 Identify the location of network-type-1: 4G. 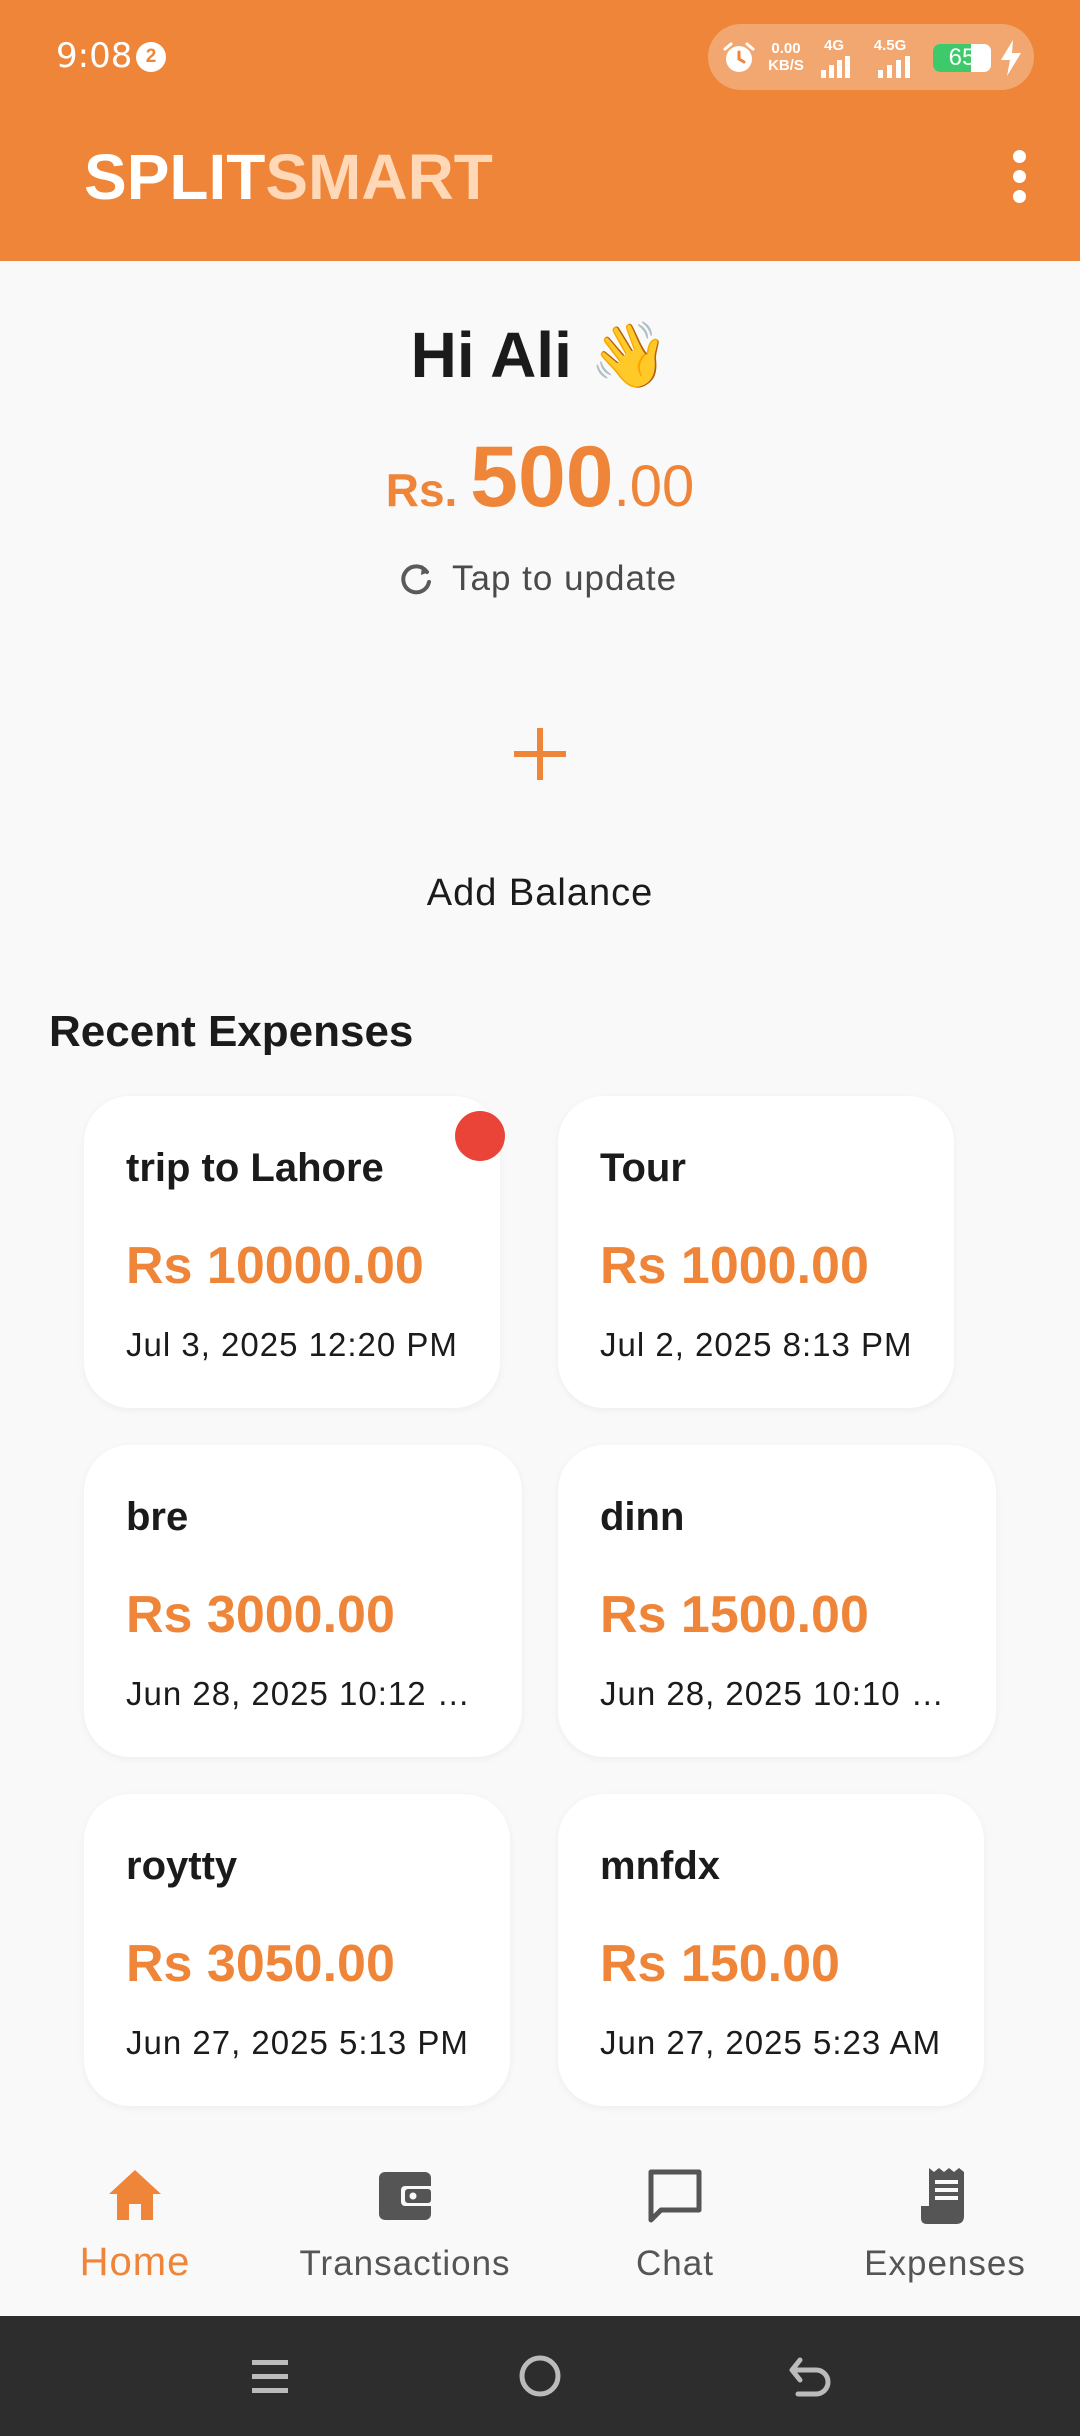
(833, 45).